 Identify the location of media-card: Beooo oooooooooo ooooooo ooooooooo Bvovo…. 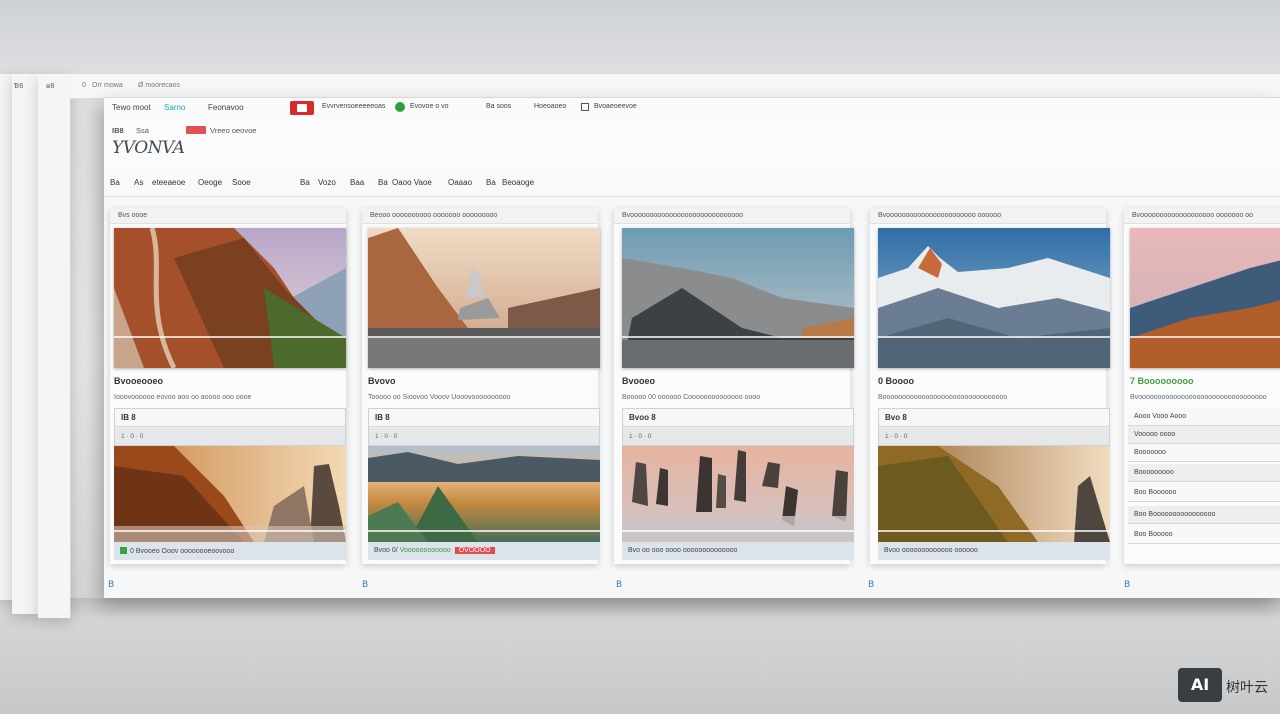
(481, 386).